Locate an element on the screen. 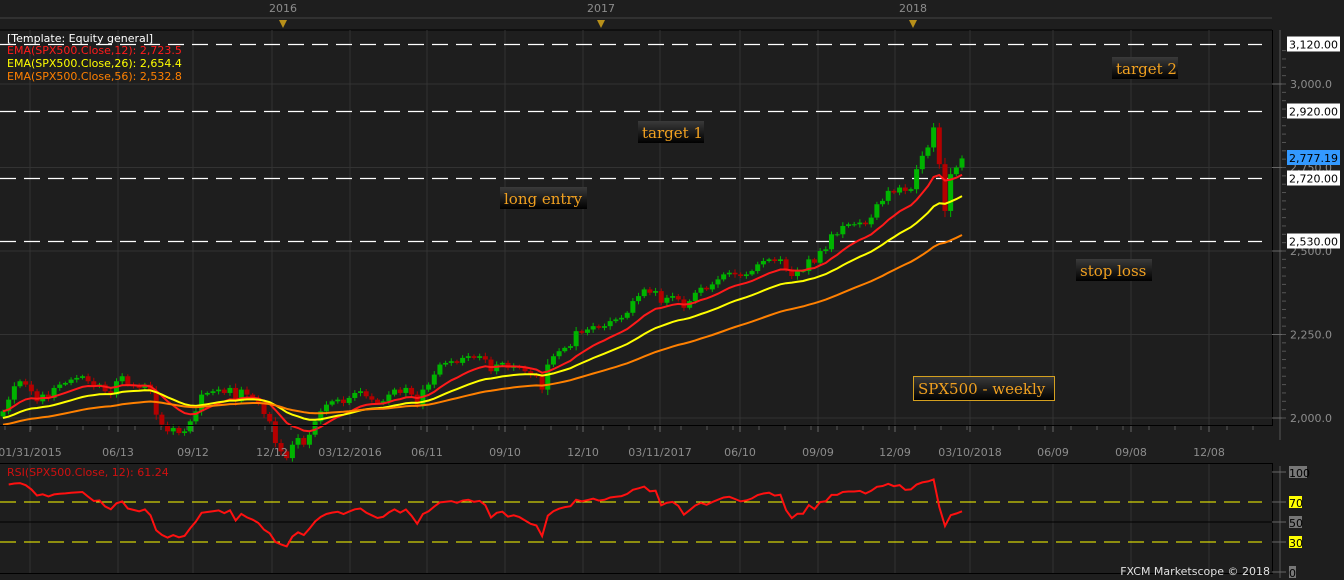 The height and width of the screenshot is (580, 1344). chart-title-box: SPX500 - weekly is located at coordinates (984, 388).